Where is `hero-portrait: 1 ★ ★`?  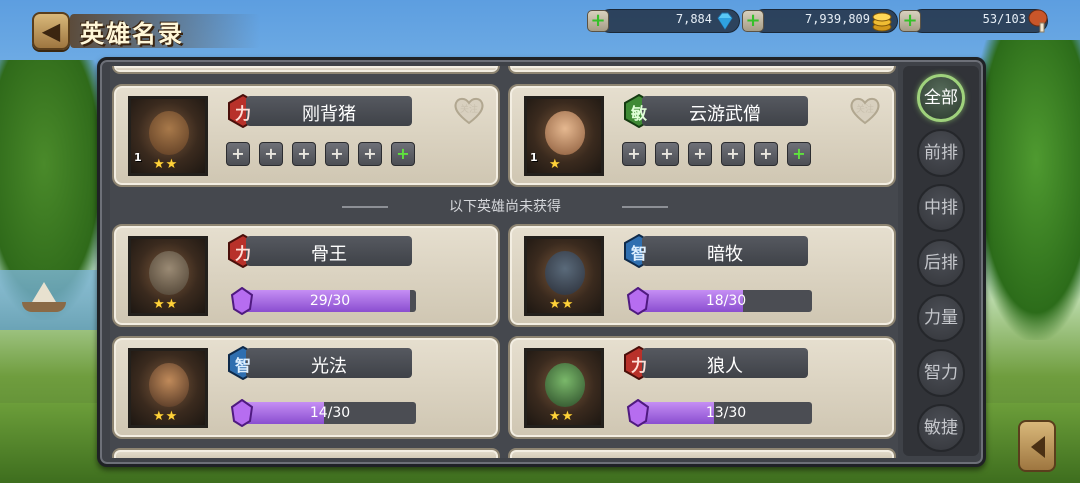 hero-portrait: 1 ★ ★ is located at coordinates (168, 136).